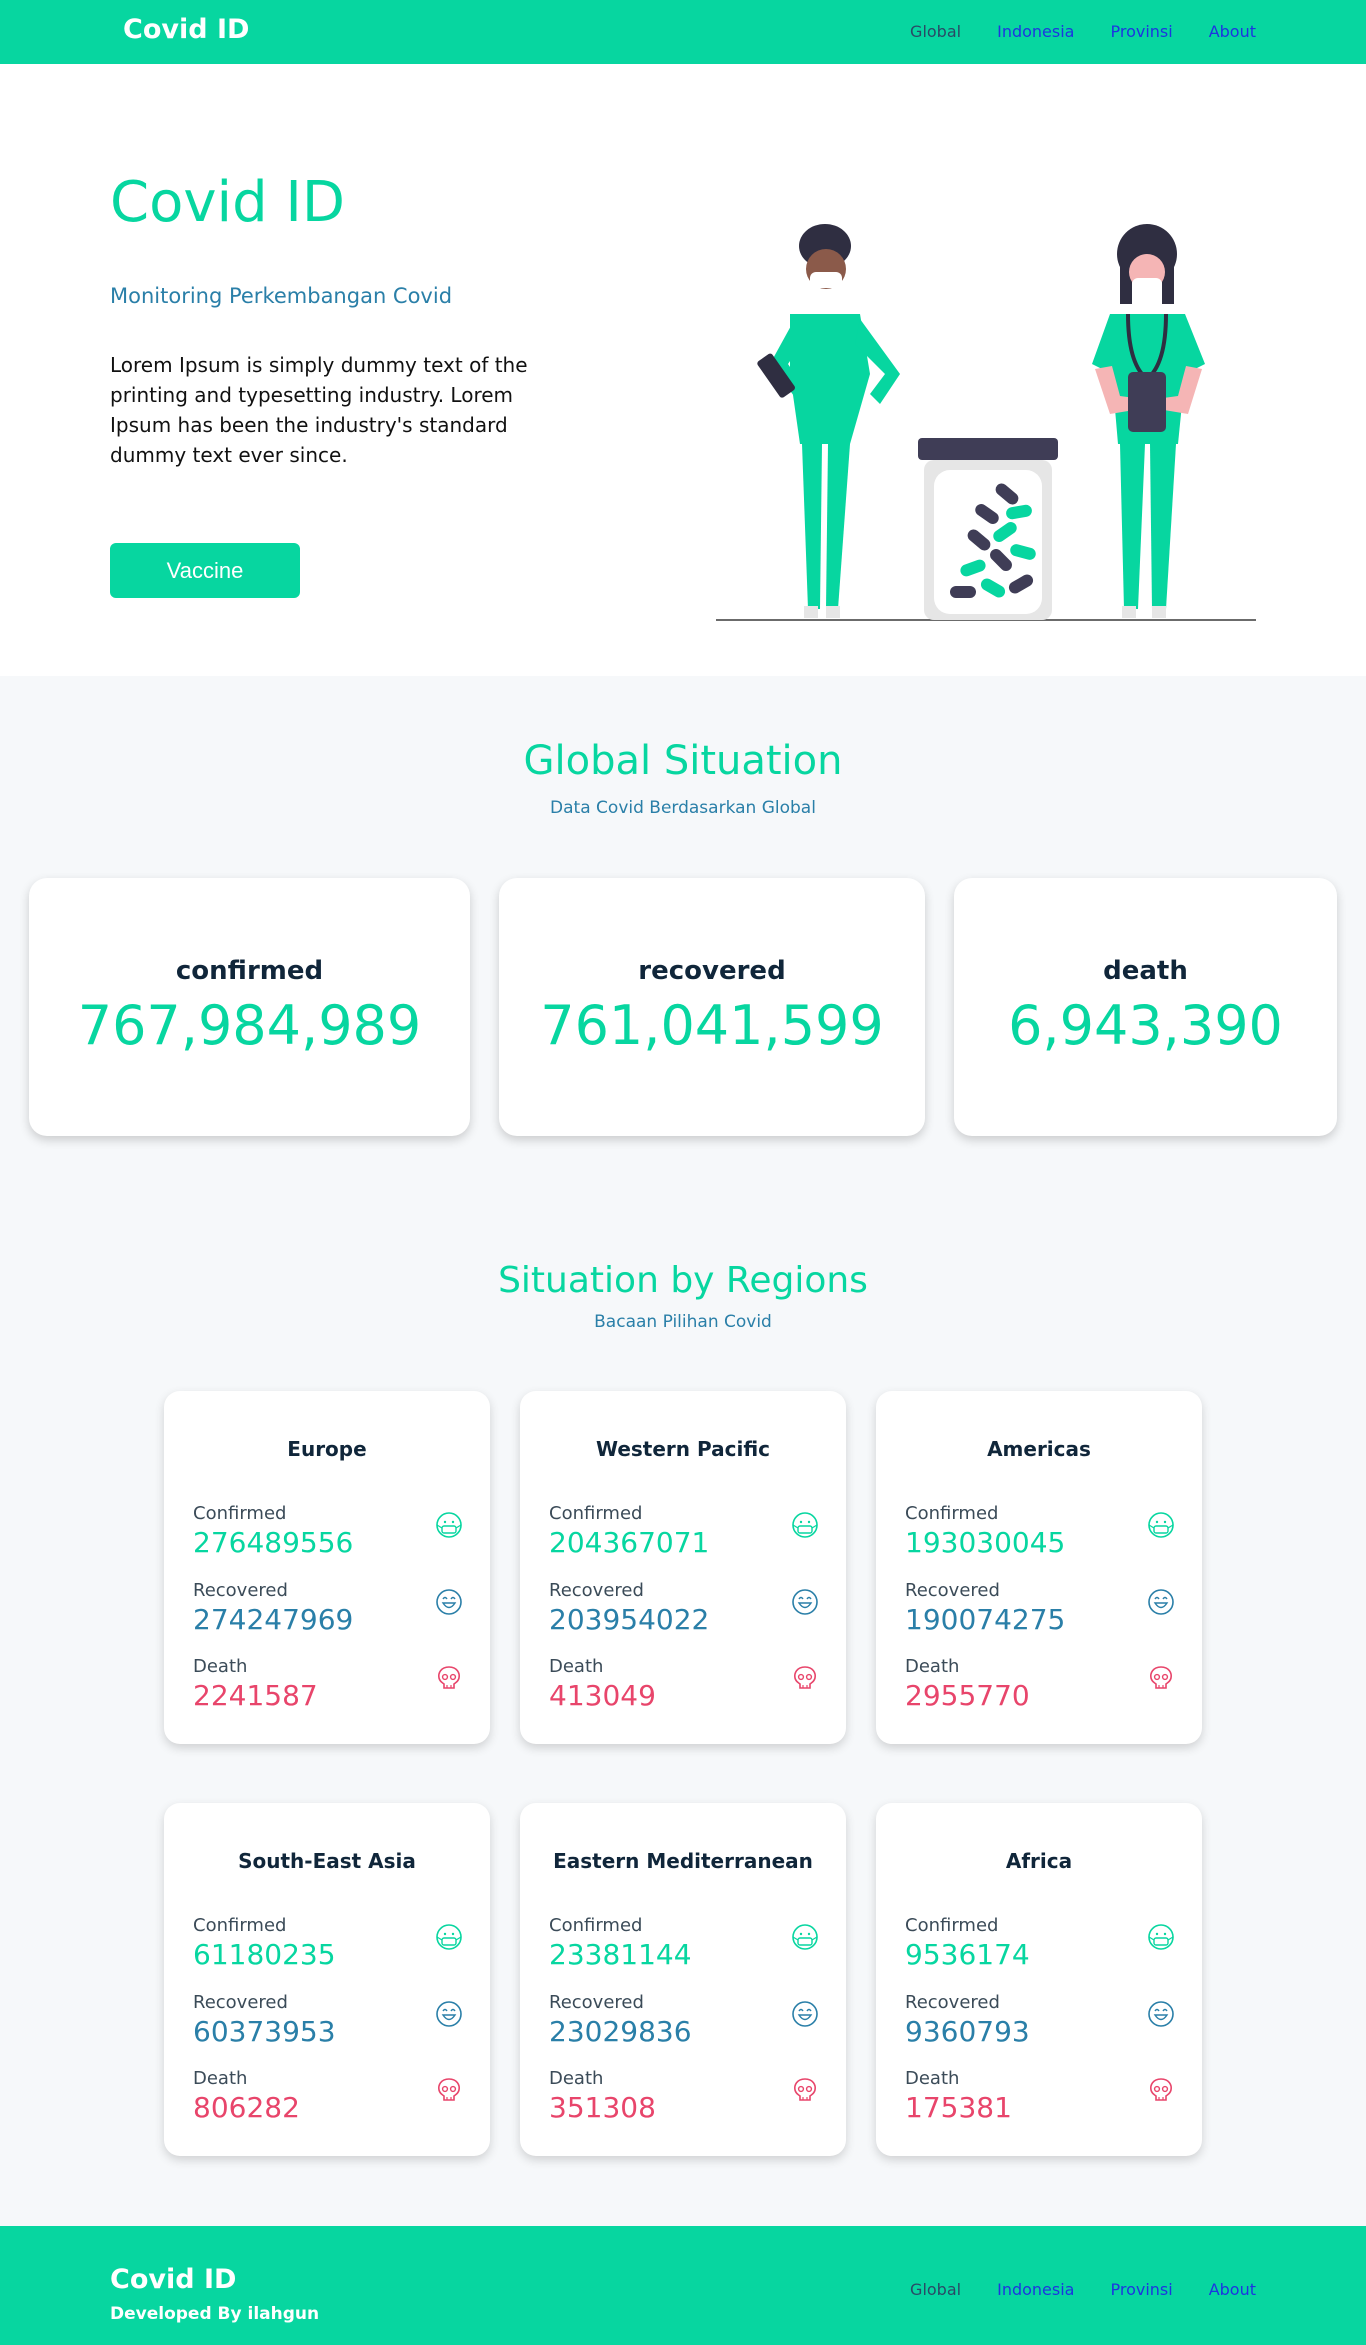 The width and height of the screenshot is (1366, 2345). Describe the element at coordinates (712, 1007) in the screenshot. I see `global-card-recovered: recovered 761,041,599` at that location.